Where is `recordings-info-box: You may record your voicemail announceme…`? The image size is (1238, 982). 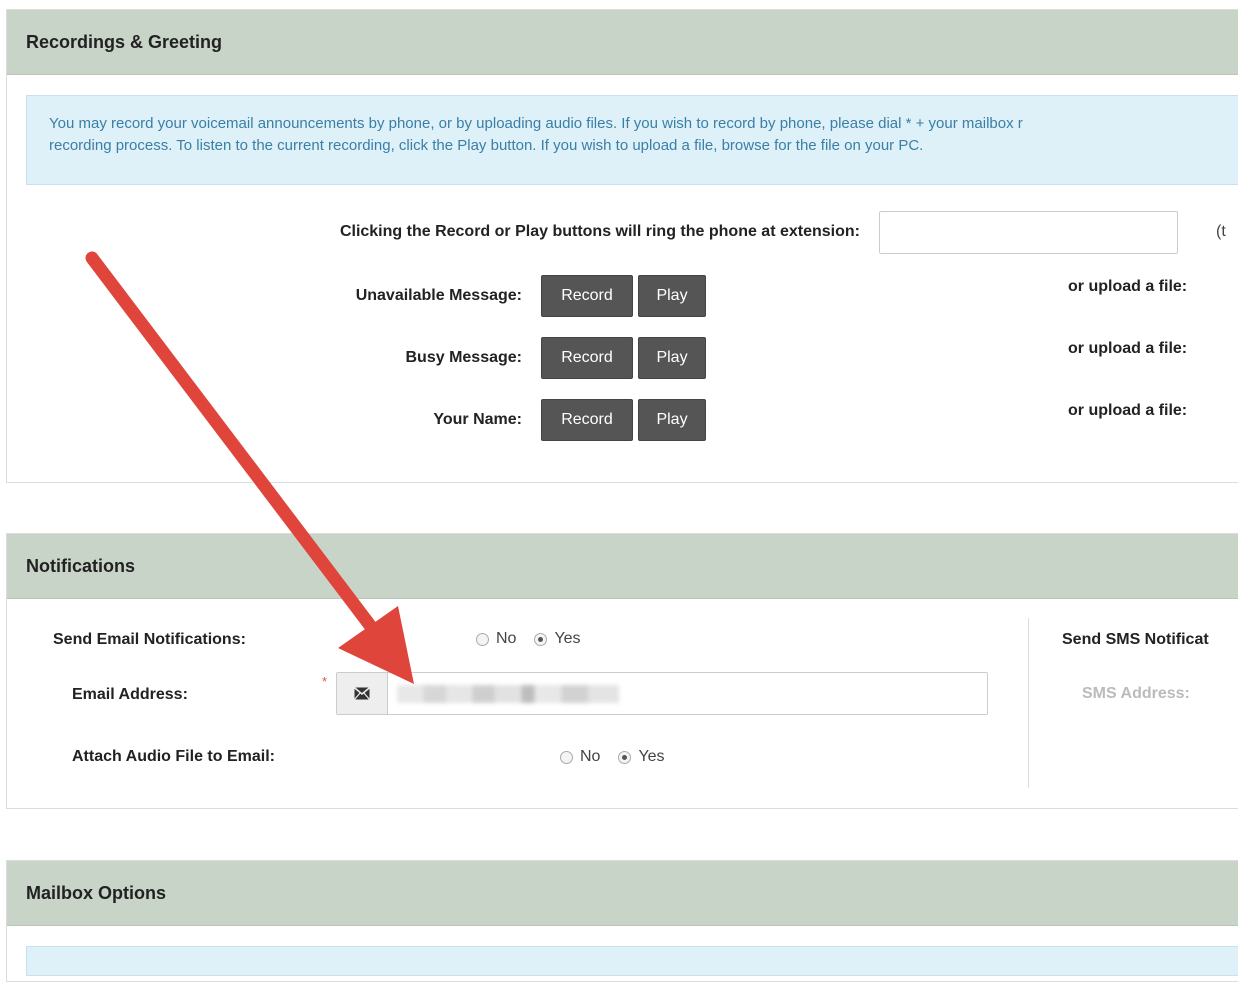
recordings-info-box: You may record your voicemail announceme… is located at coordinates (632, 140).